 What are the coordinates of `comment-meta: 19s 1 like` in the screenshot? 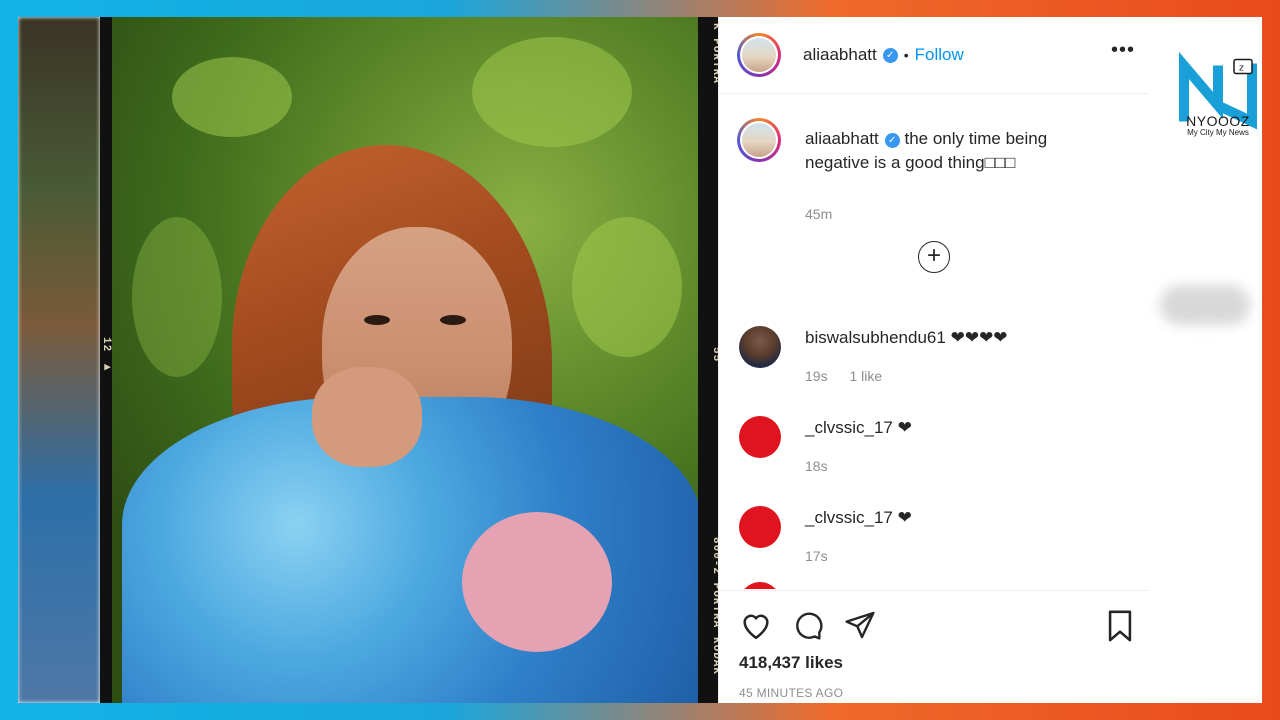 It's located at (852, 376).